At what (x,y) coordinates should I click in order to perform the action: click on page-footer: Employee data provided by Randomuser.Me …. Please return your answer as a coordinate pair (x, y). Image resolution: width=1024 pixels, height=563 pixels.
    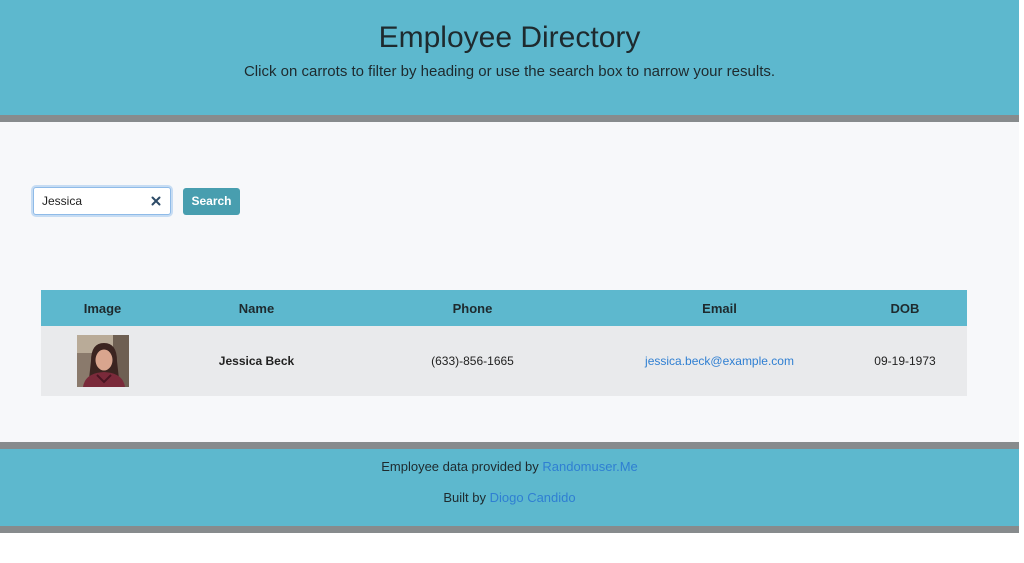
    Looking at the image, I should click on (509, 487).